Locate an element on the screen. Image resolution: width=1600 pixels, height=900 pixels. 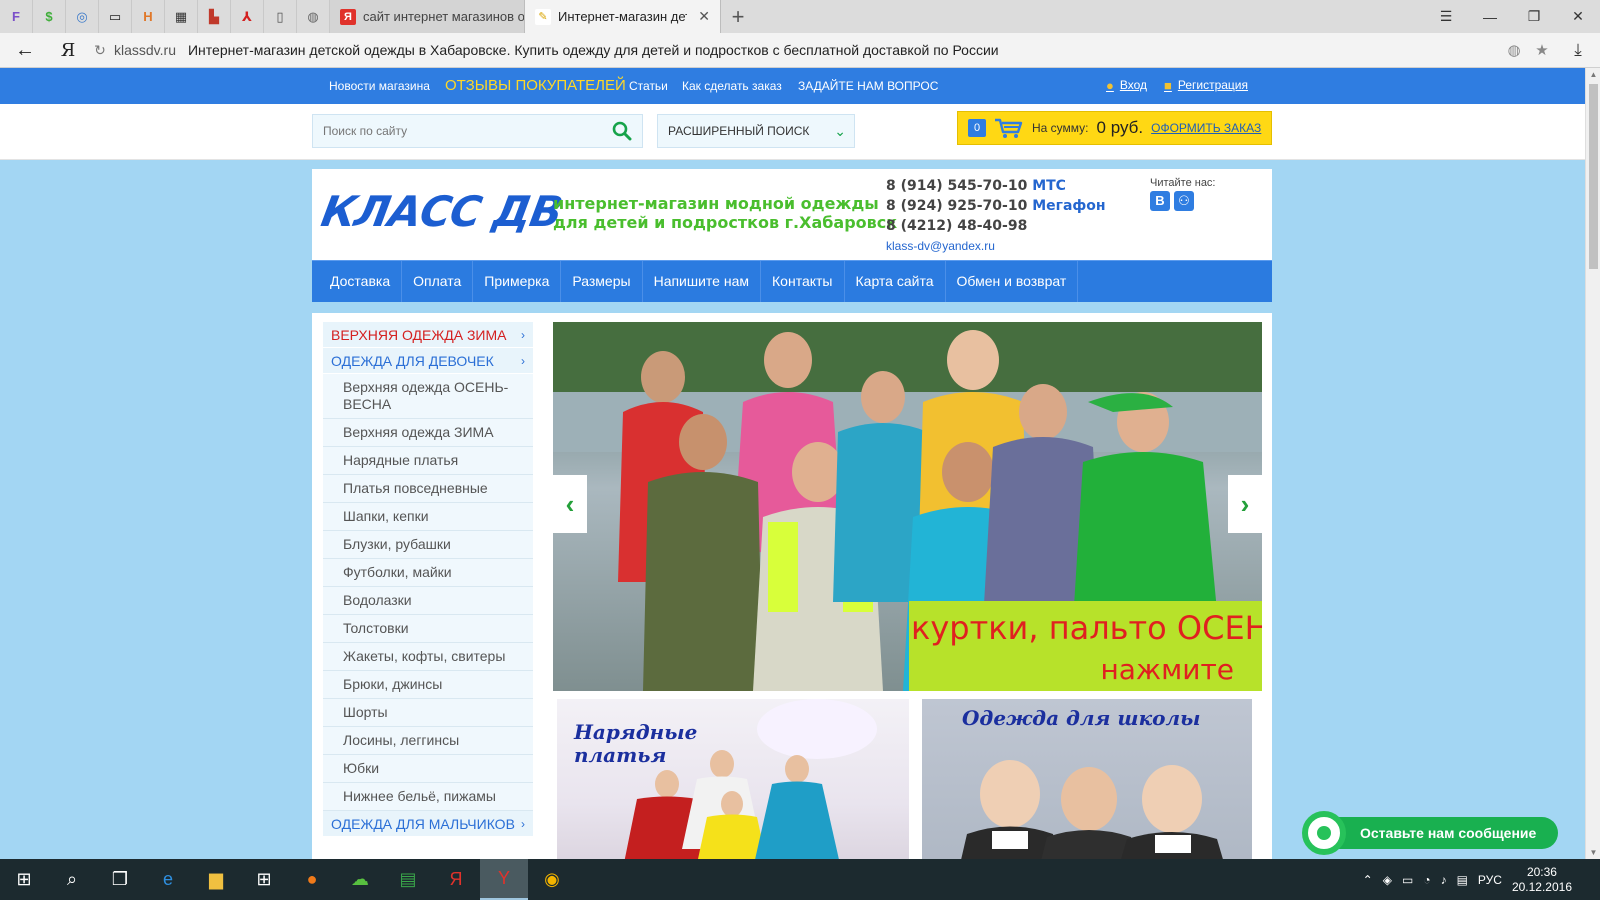
tab-search-results: Я сайт интернет магазинов о is located at coordinates (427, 16).